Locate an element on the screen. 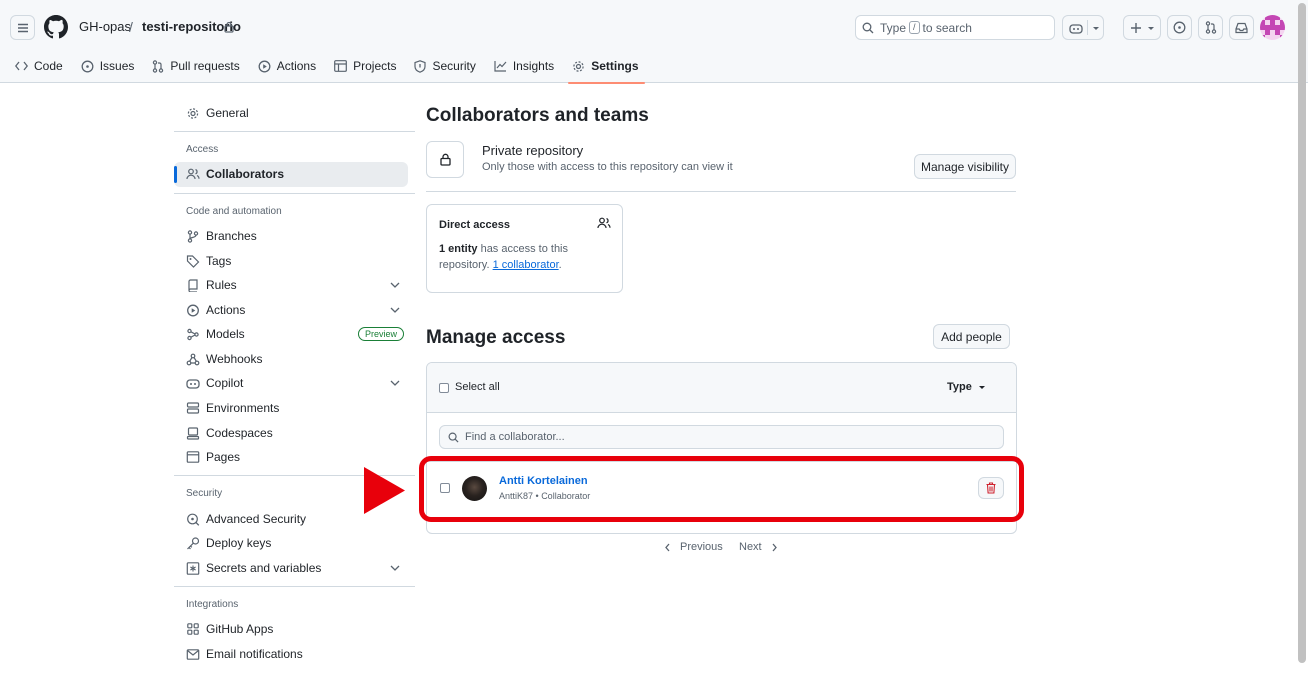 The image size is (1308, 698). sidebar-item-label: Models is located at coordinates (225, 334).